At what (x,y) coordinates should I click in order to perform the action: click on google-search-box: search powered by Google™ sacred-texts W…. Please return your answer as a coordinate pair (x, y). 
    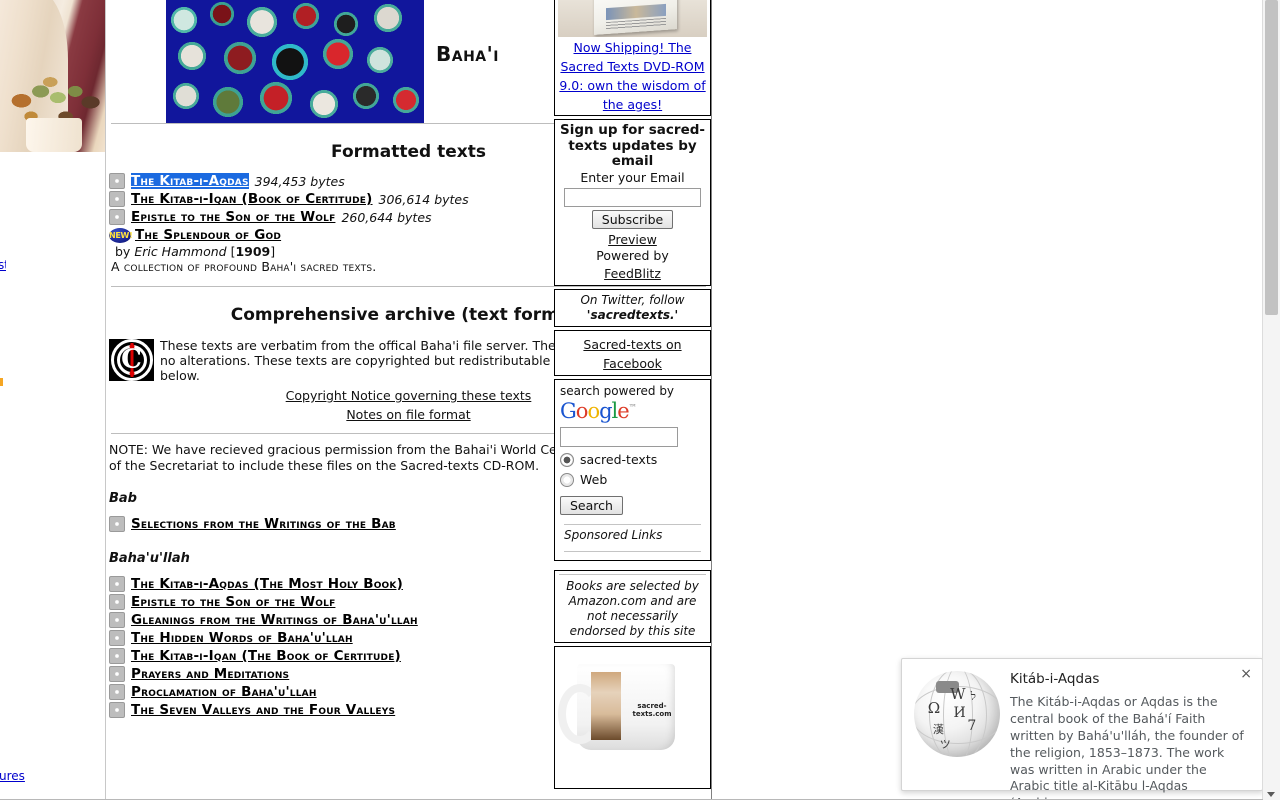
    Looking at the image, I should click on (632, 470).